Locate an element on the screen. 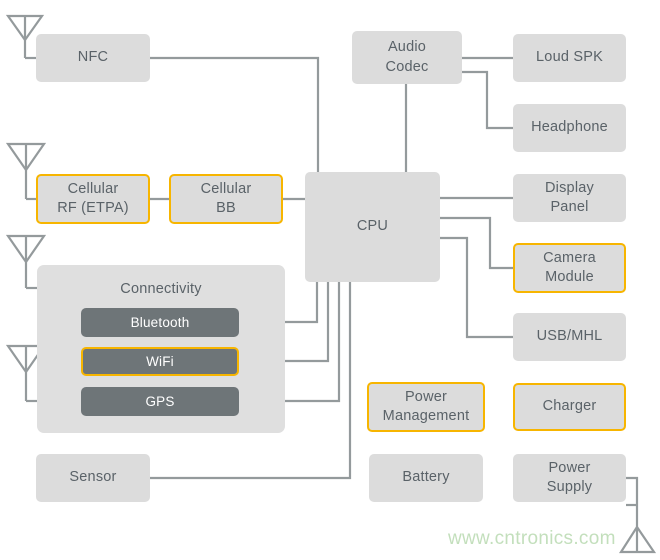 This screenshot has width=660, height=560. block-cellular-rf-etpa: Cellular RF (ETPA) is located at coordinates (93, 199).